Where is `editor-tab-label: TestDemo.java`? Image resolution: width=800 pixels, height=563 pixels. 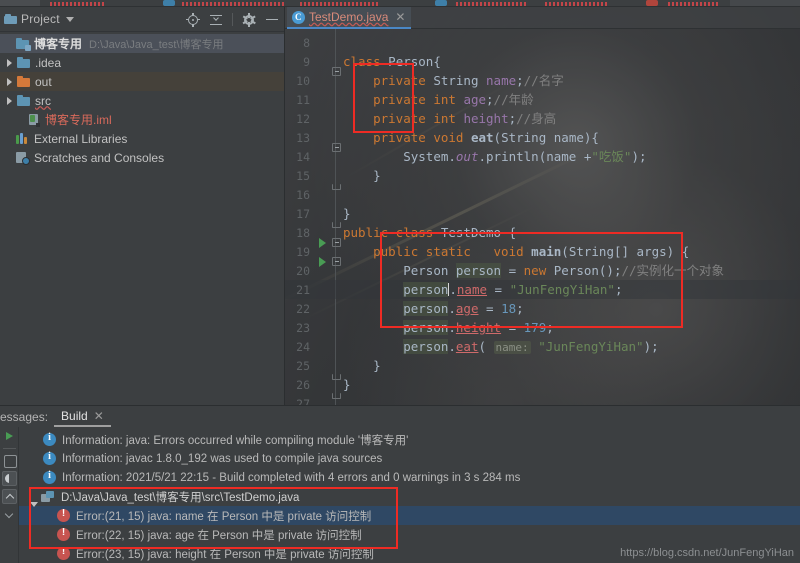
editor-tab-label: TestDemo.java is located at coordinates (349, 17).